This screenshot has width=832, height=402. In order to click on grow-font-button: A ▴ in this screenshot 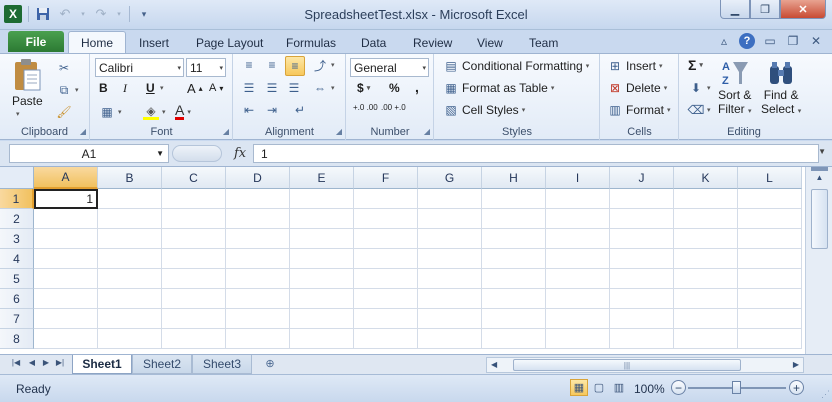, I will do `click(195, 88)`.